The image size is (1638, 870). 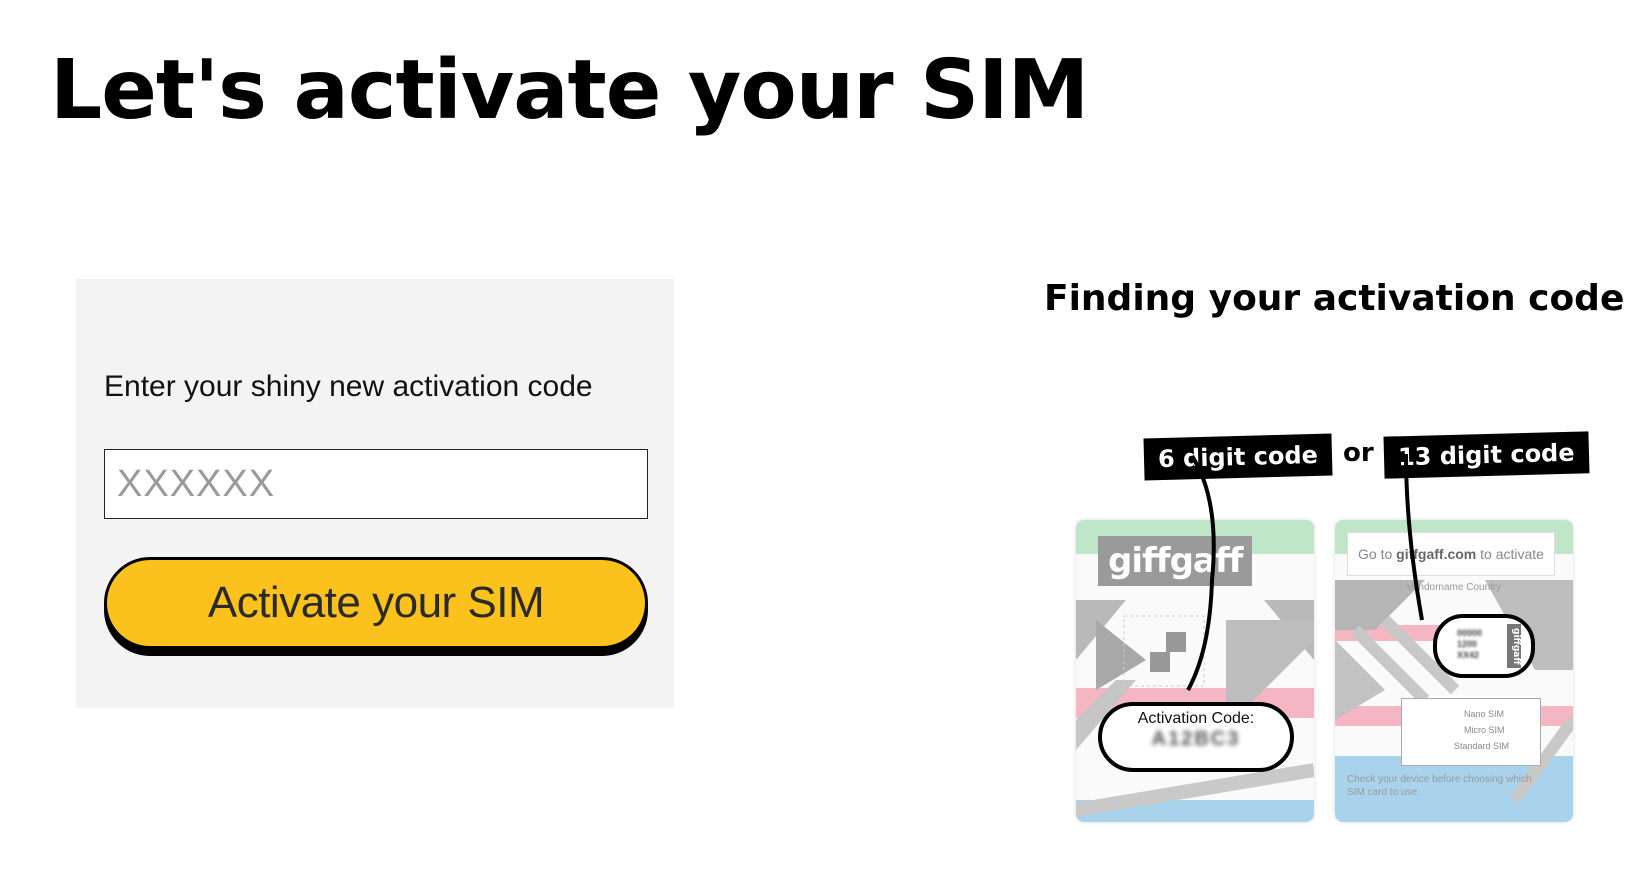 I want to click on activation-code-label: Enter your shiny new activation code, so click(x=348, y=386).